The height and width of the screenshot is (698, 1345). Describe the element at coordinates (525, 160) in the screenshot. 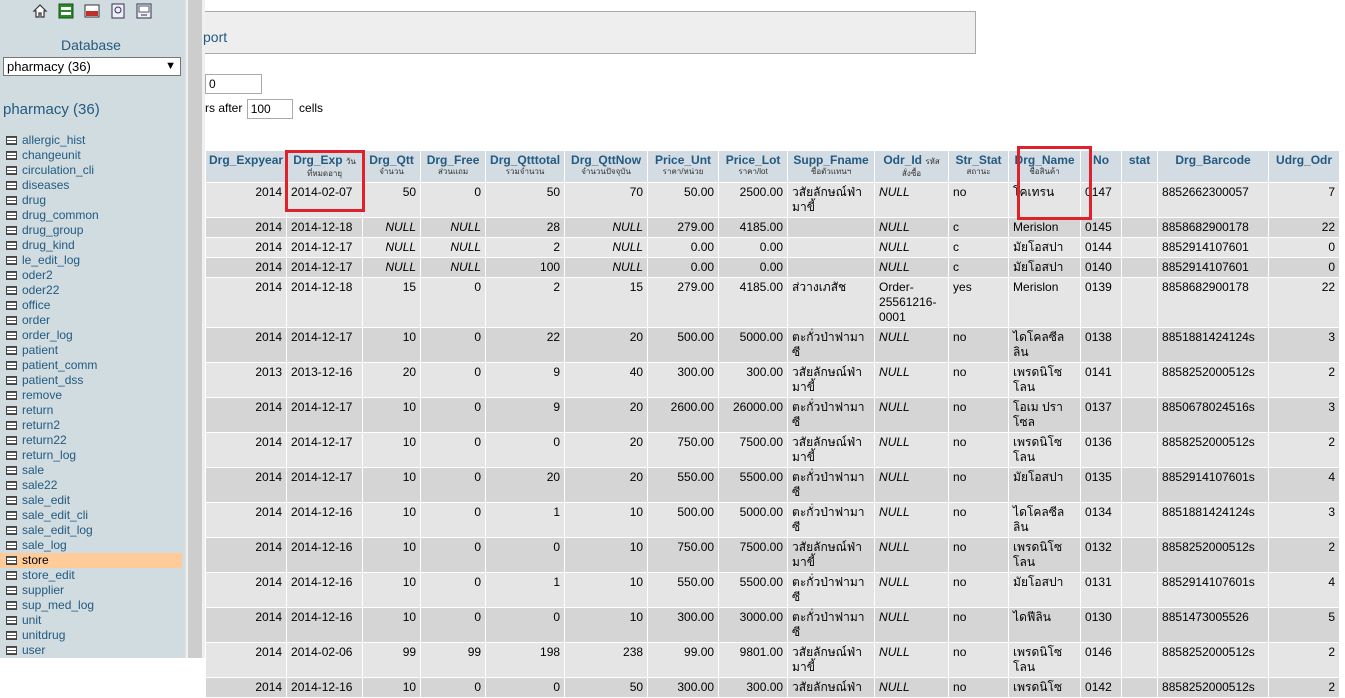

I see `column-header-label: Drg_Qtttotal` at that location.